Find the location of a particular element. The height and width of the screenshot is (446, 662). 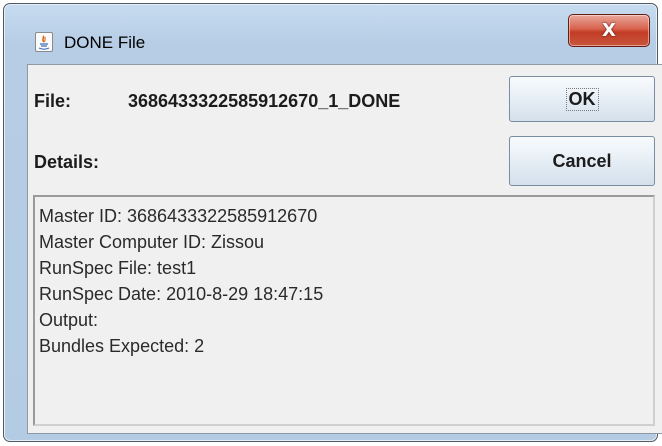

ok-button: OK is located at coordinates (582, 99).